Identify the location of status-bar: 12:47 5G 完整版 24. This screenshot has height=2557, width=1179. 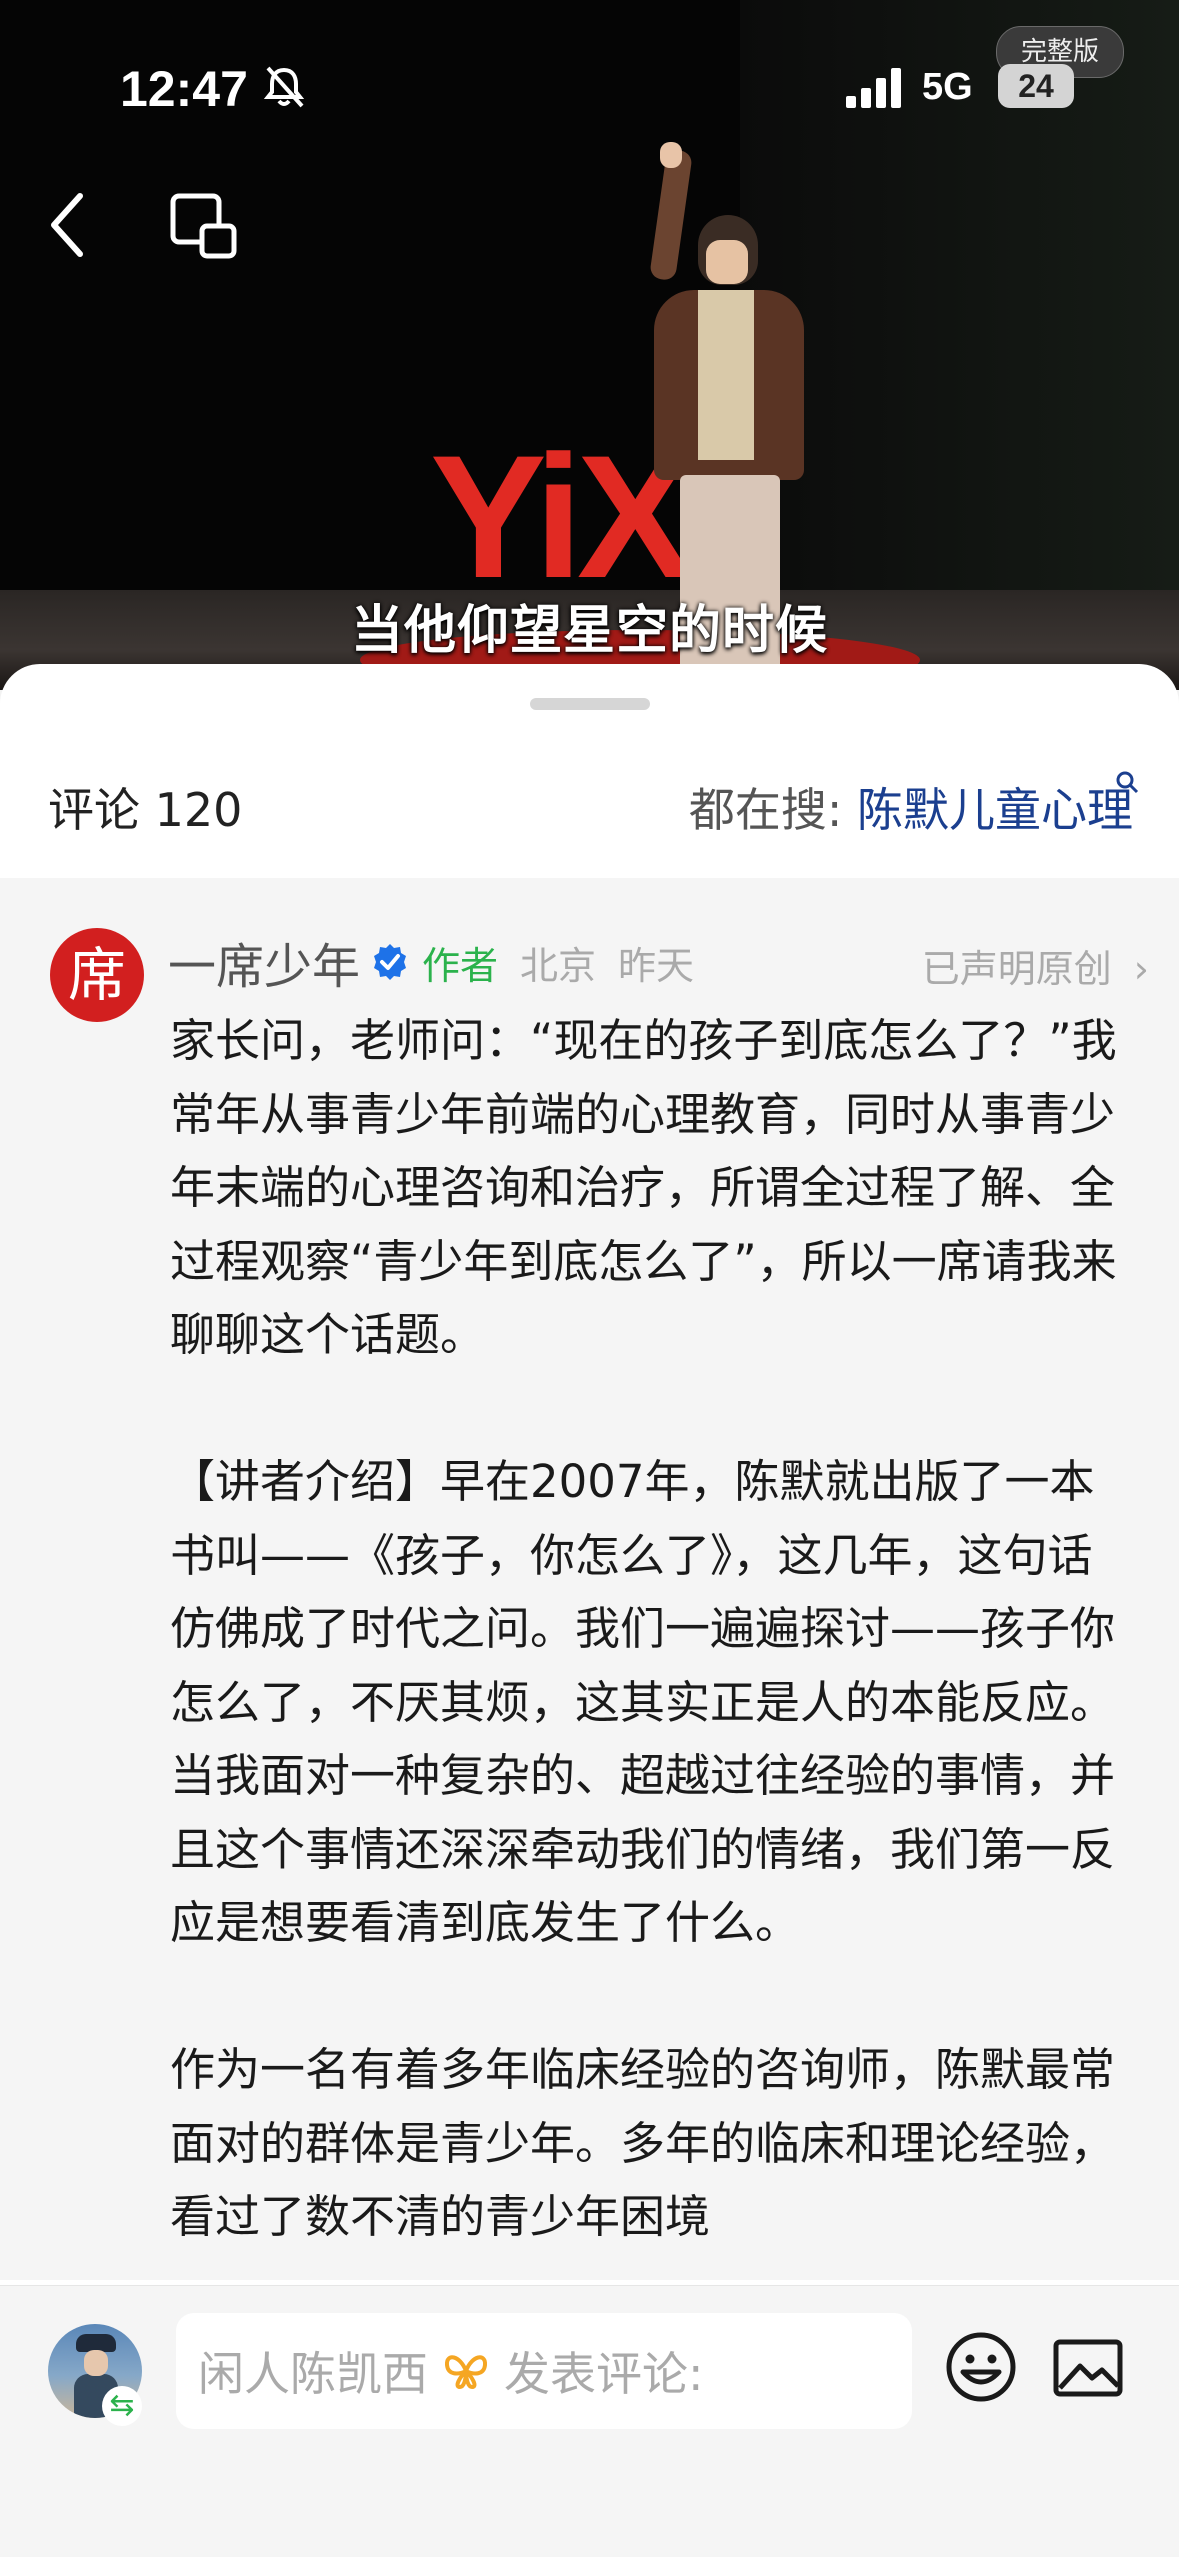
(589, 70).